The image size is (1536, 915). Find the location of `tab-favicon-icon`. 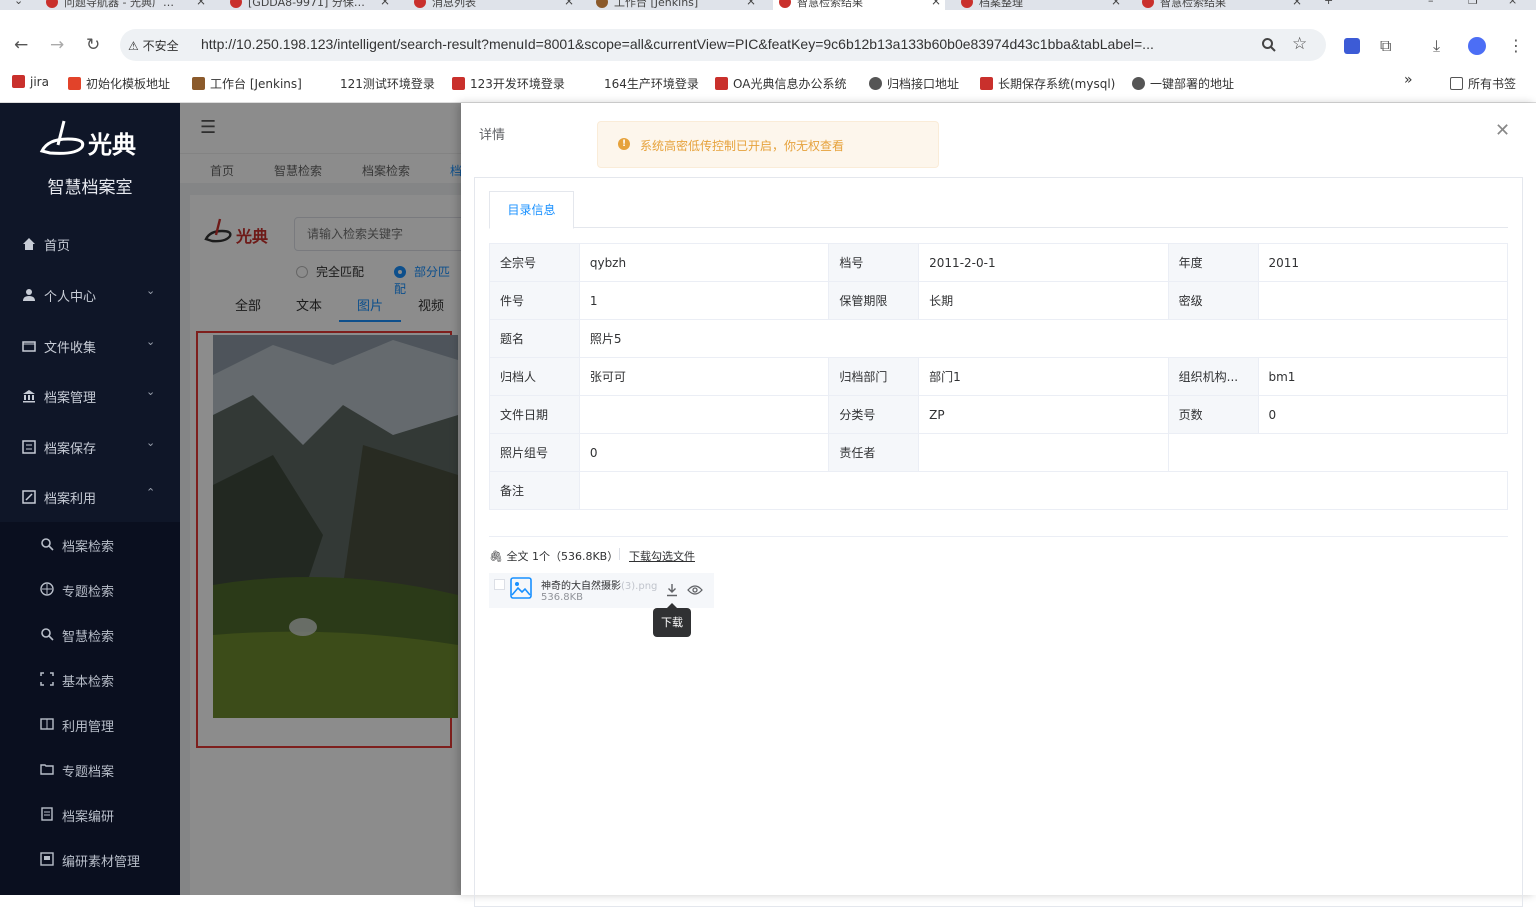

tab-favicon-icon is located at coordinates (785, 4).